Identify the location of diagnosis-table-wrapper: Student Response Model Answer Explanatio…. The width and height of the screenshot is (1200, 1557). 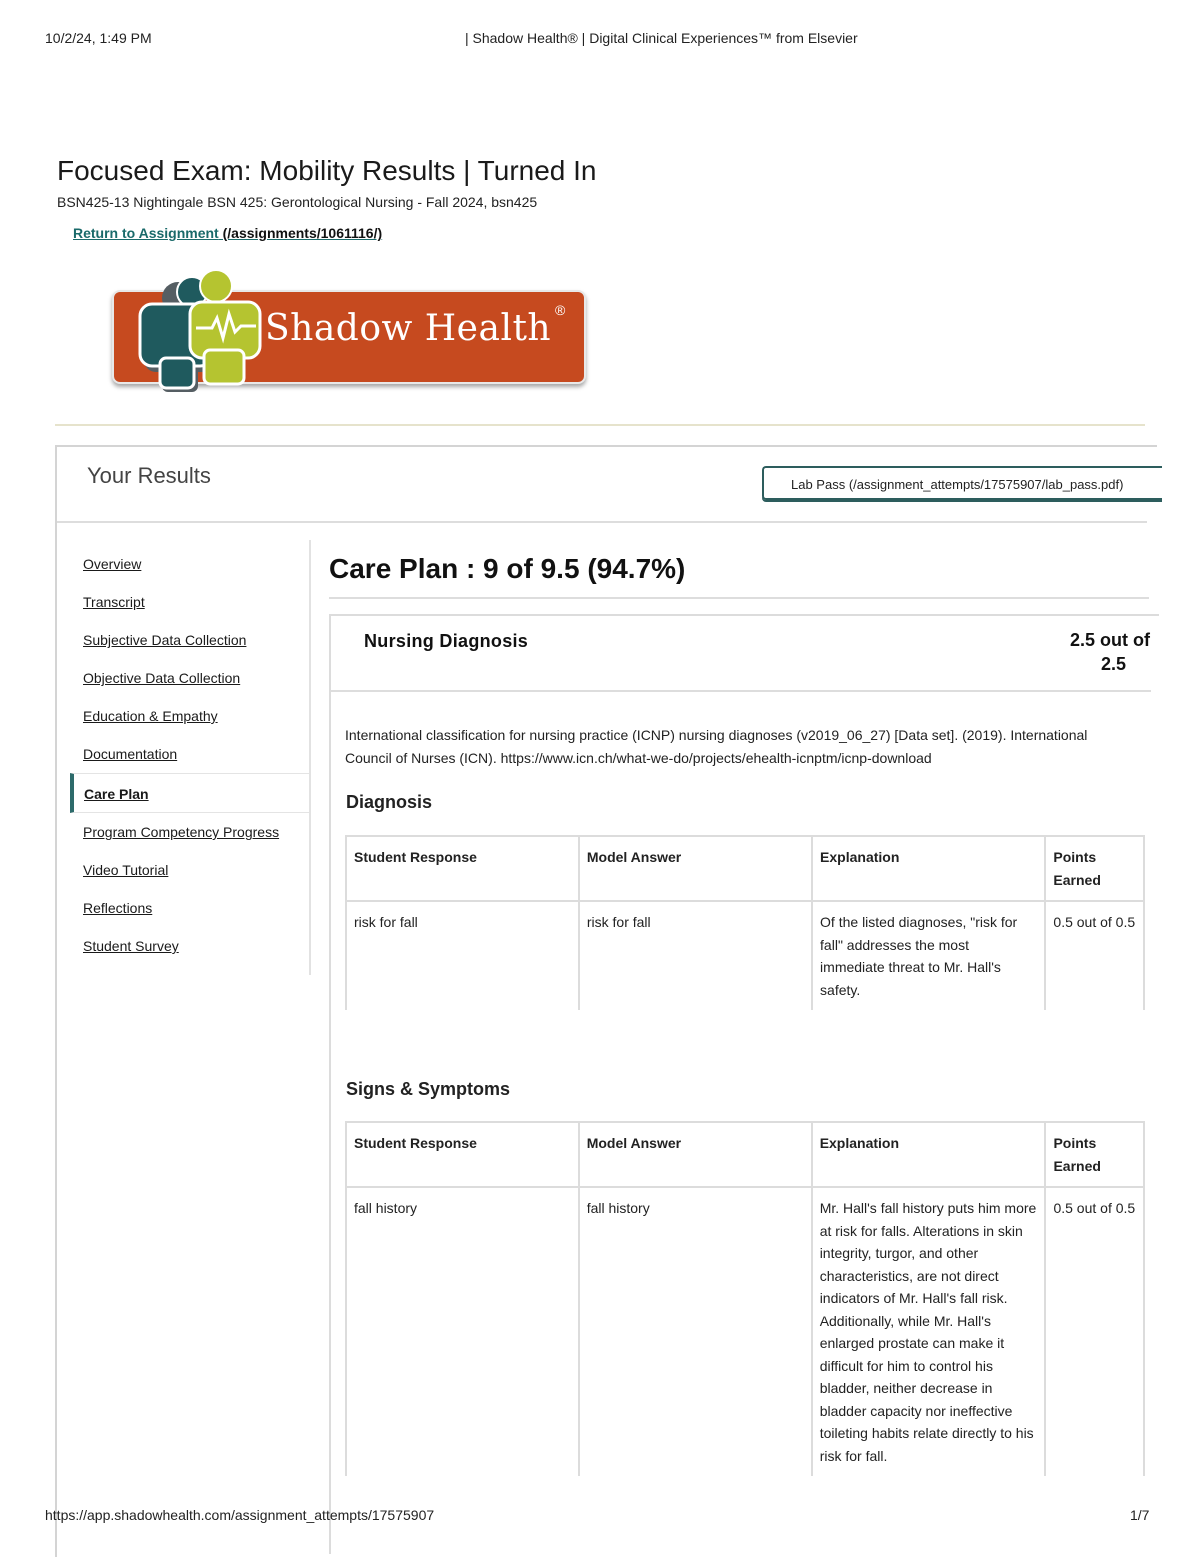
(742, 922).